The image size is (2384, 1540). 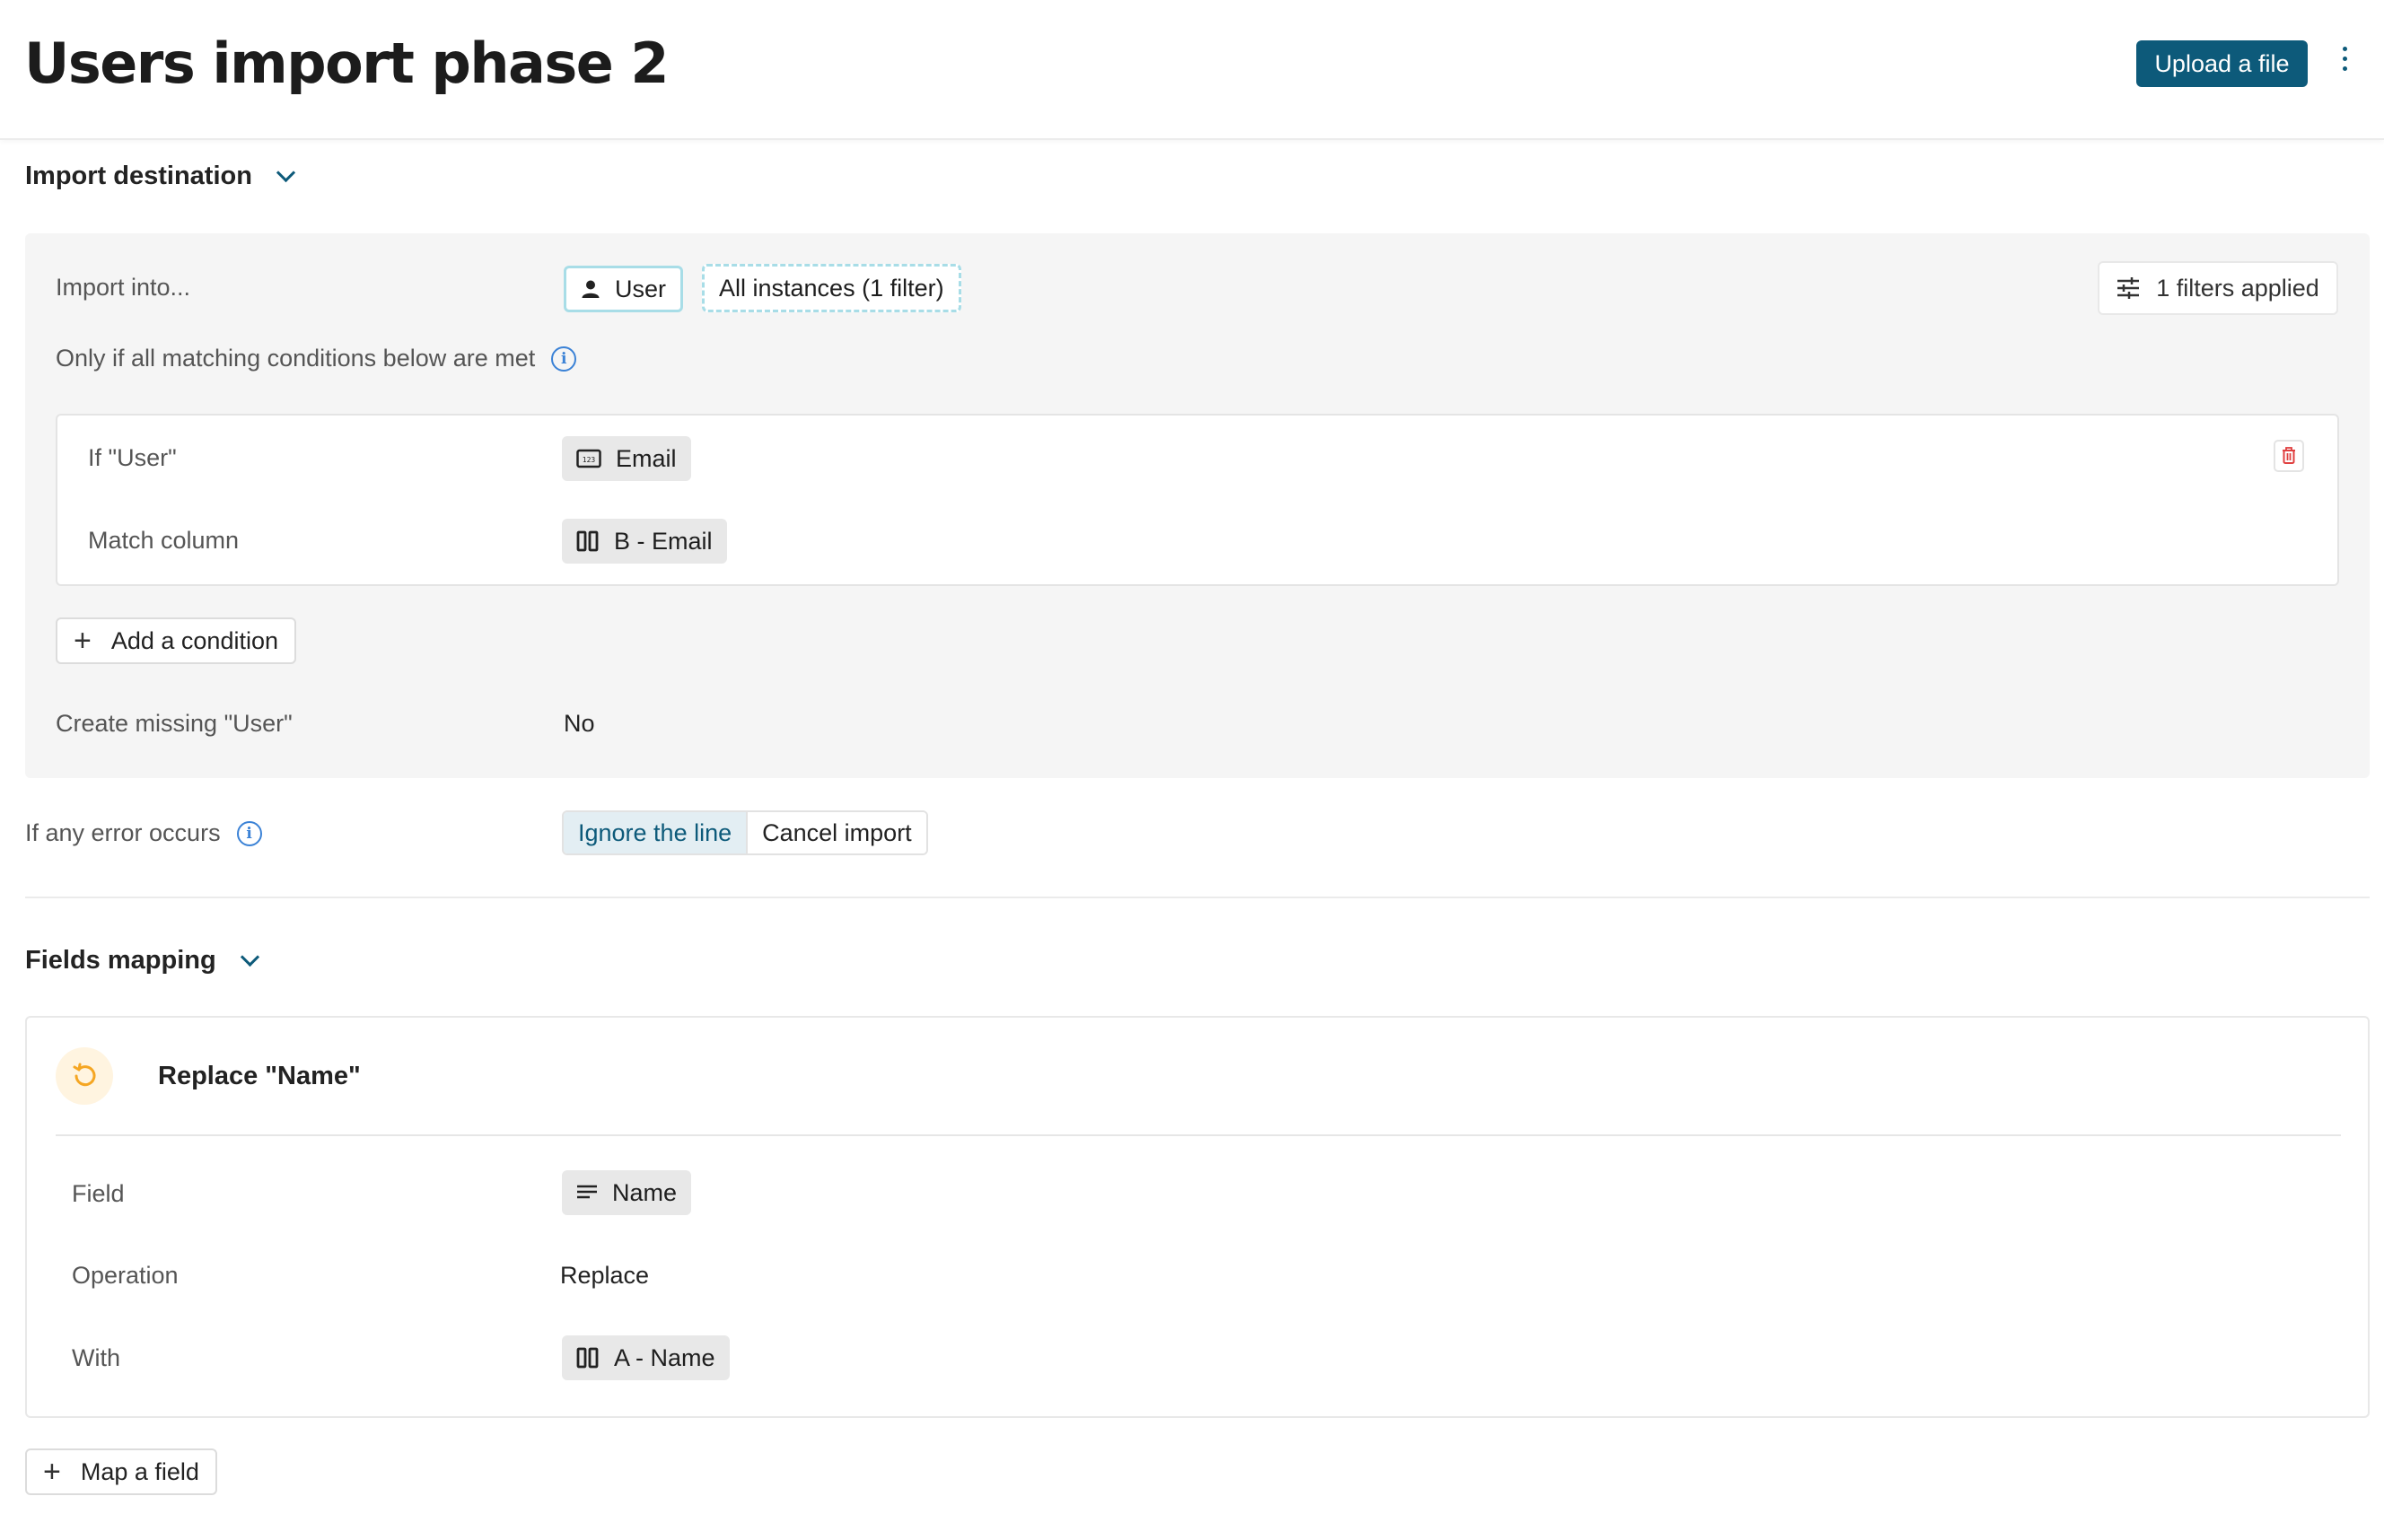 I want to click on with-label: With, so click(x=96, y=1357).